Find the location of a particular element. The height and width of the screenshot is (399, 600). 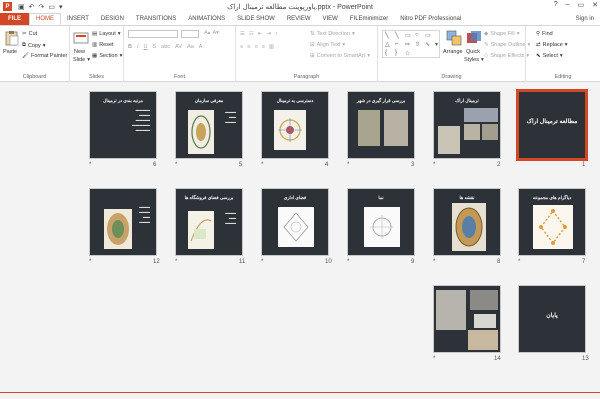

convert-smartart-button: ⊞ Convert to SmartArt ▾ is located at coordinates (340, 56).